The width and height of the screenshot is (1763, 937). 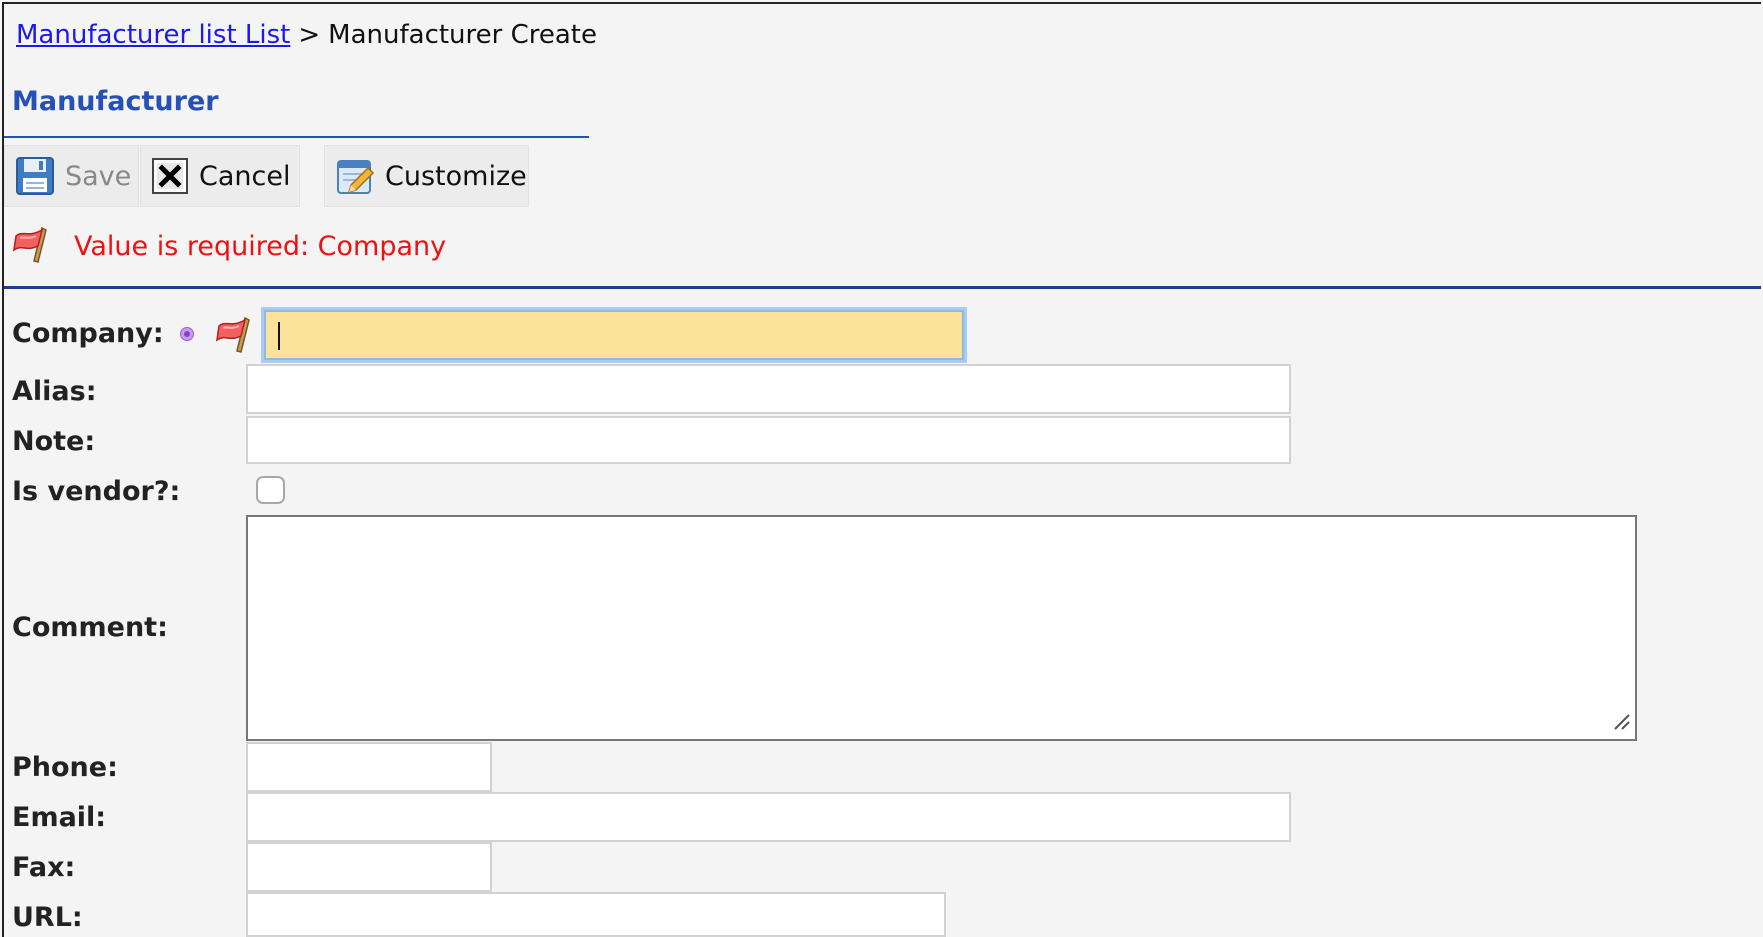 What do you see at coordinates (882, 287) in the screenshot?
I see `form-divider` at bounding box center [882, 287].